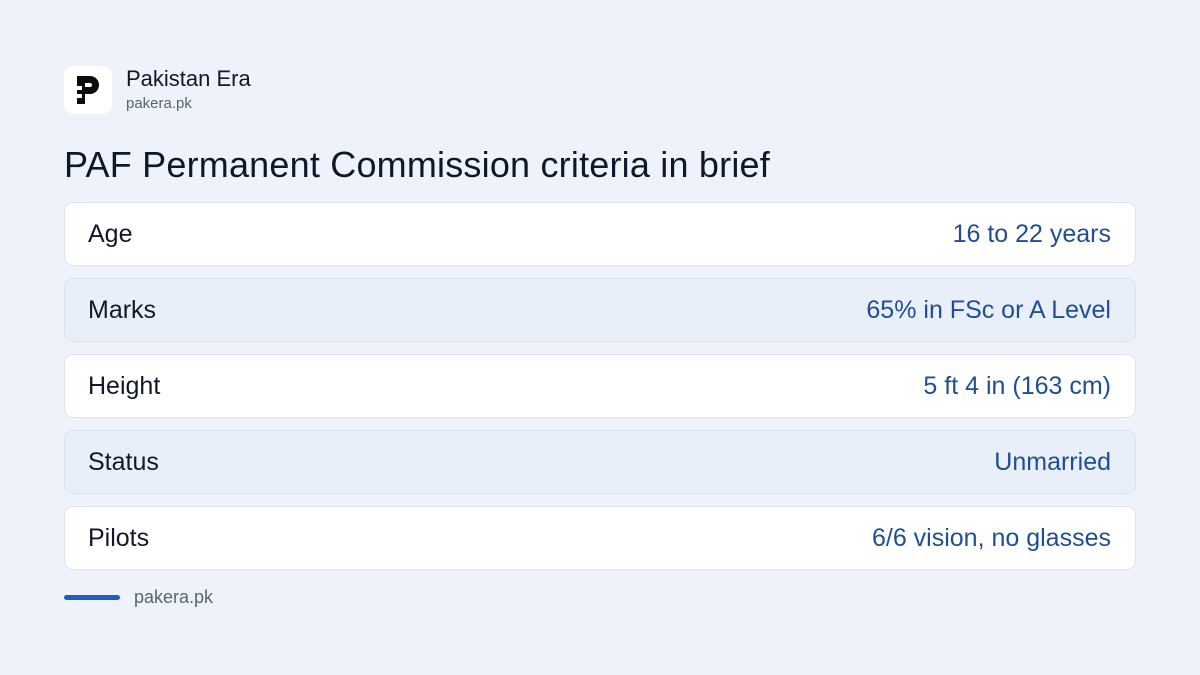  What do you see at coordinates (600, 538) in the screenshot?
I see `criteria-row-pilots: Pilots 6/6 vision, no glasses` at bounding box center [600, 538].